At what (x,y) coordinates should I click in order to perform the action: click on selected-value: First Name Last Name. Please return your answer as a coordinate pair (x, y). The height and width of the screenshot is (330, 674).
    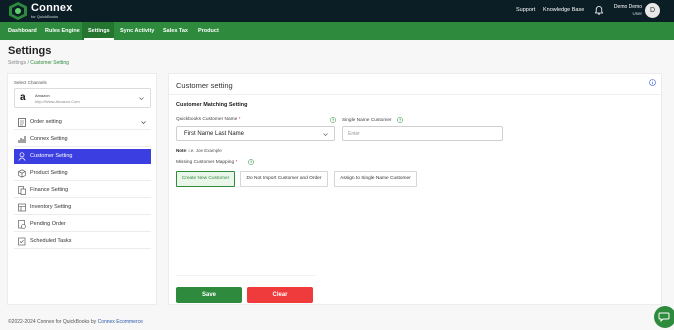
    Looking at the image, I should click on (214, 134).